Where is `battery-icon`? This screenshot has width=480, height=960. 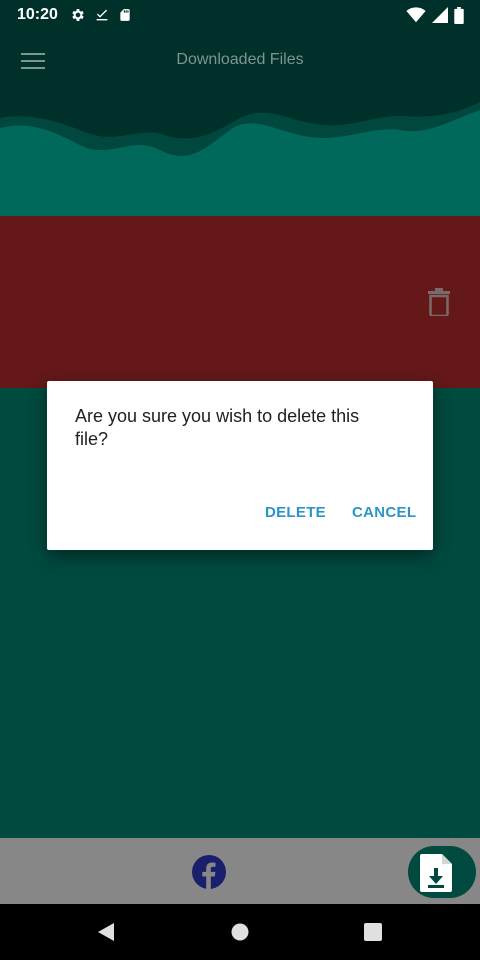
battery-icon is located at coordinates (459, 15).